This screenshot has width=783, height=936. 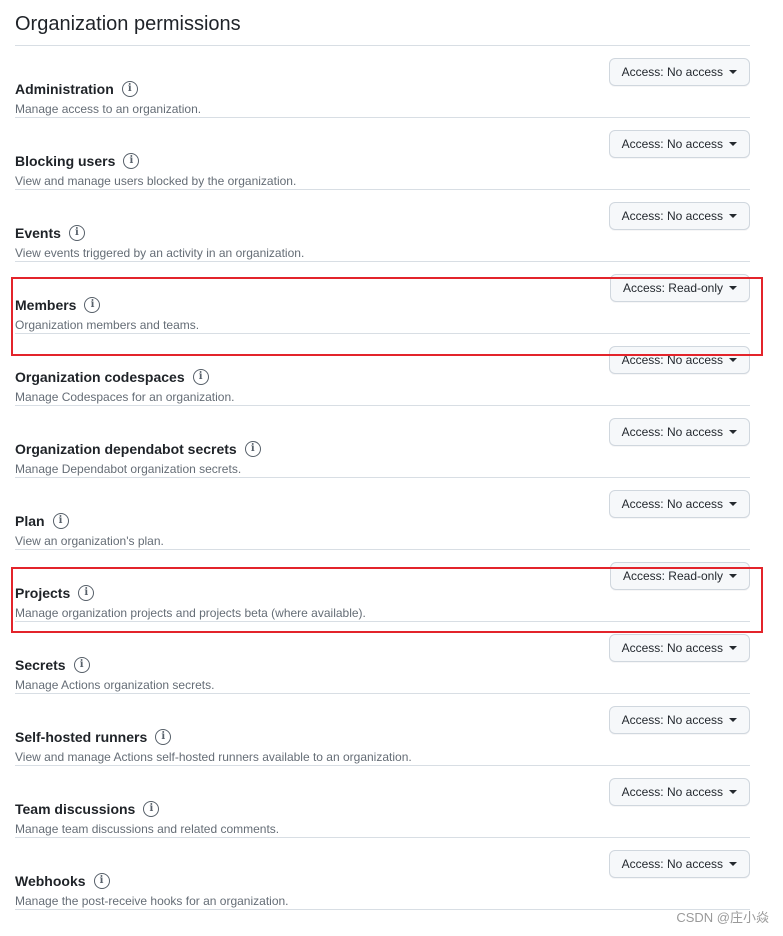 I want to click on permission-name: Blocking users i, so click(x=77, y=161).